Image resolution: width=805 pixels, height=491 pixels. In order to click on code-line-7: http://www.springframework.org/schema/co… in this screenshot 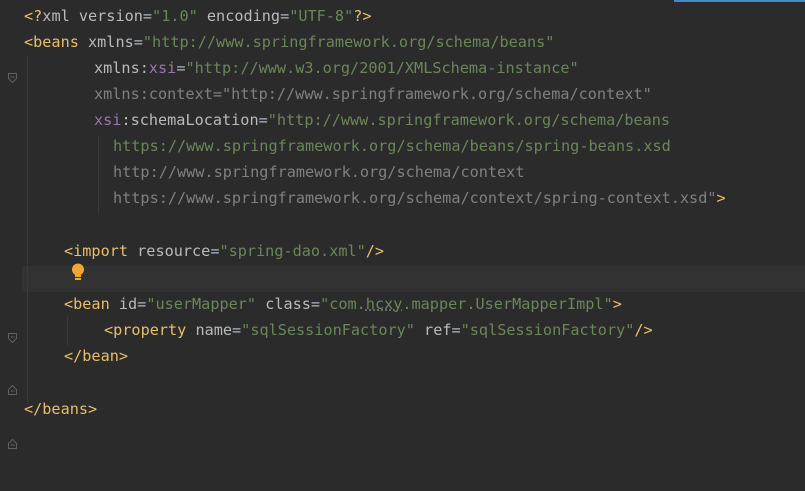, I will do `click(318, 172)`.